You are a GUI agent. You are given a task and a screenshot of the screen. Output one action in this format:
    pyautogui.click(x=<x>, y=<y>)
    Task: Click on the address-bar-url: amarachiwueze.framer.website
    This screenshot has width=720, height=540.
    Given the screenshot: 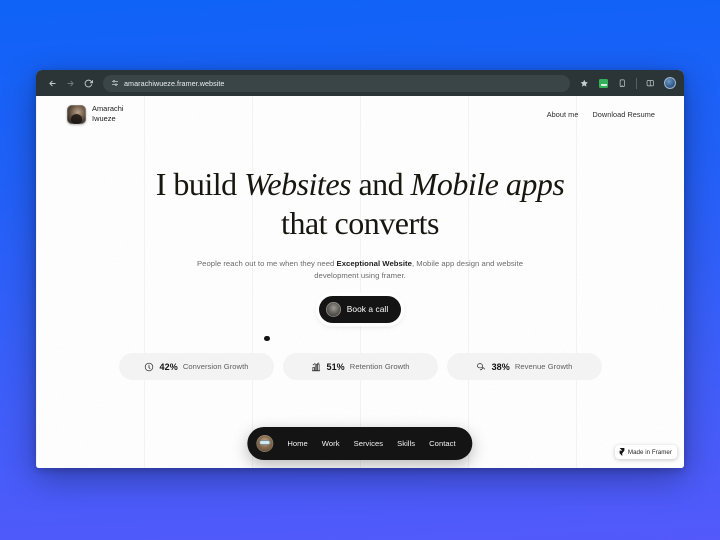 What is the action you would take?
    pyautogui.click(x=174, y=83)
    